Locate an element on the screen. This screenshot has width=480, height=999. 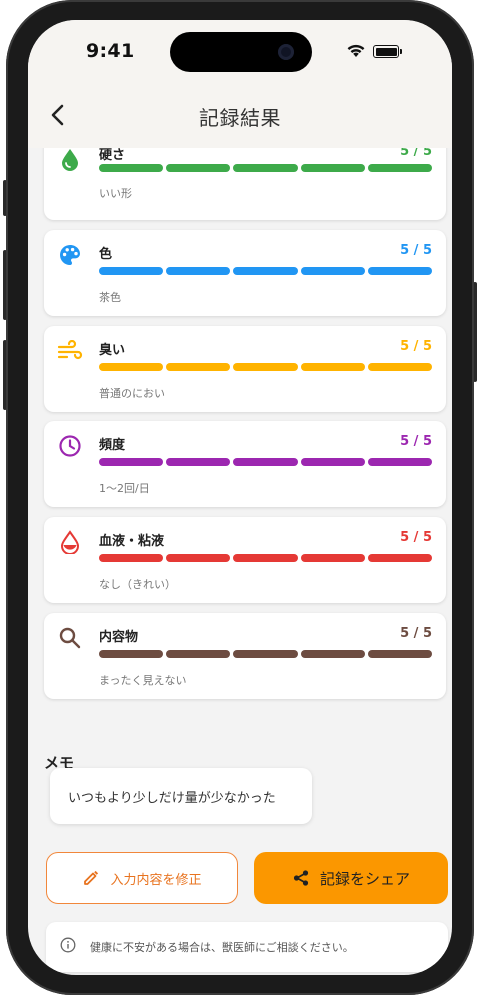
status-time: 9:41 is located at coordinates (110, 51).